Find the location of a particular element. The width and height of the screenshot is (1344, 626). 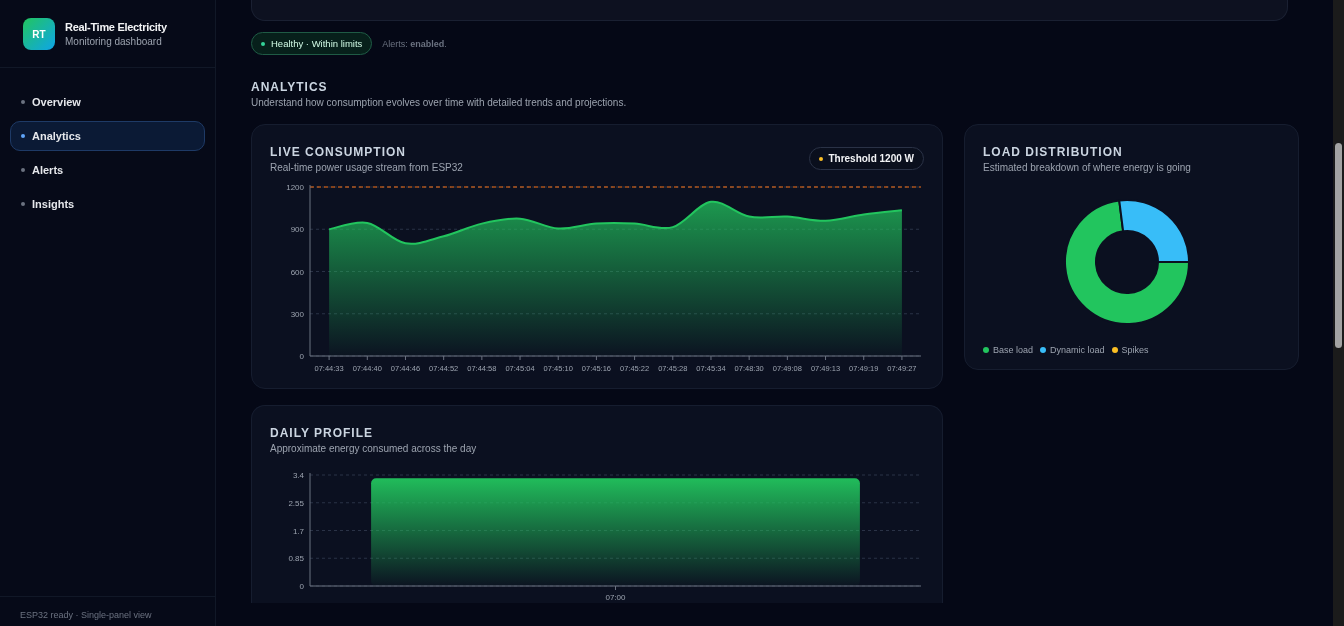

card-title: LOAD DISTRIBUTION is located at coordinates (1053, 152).